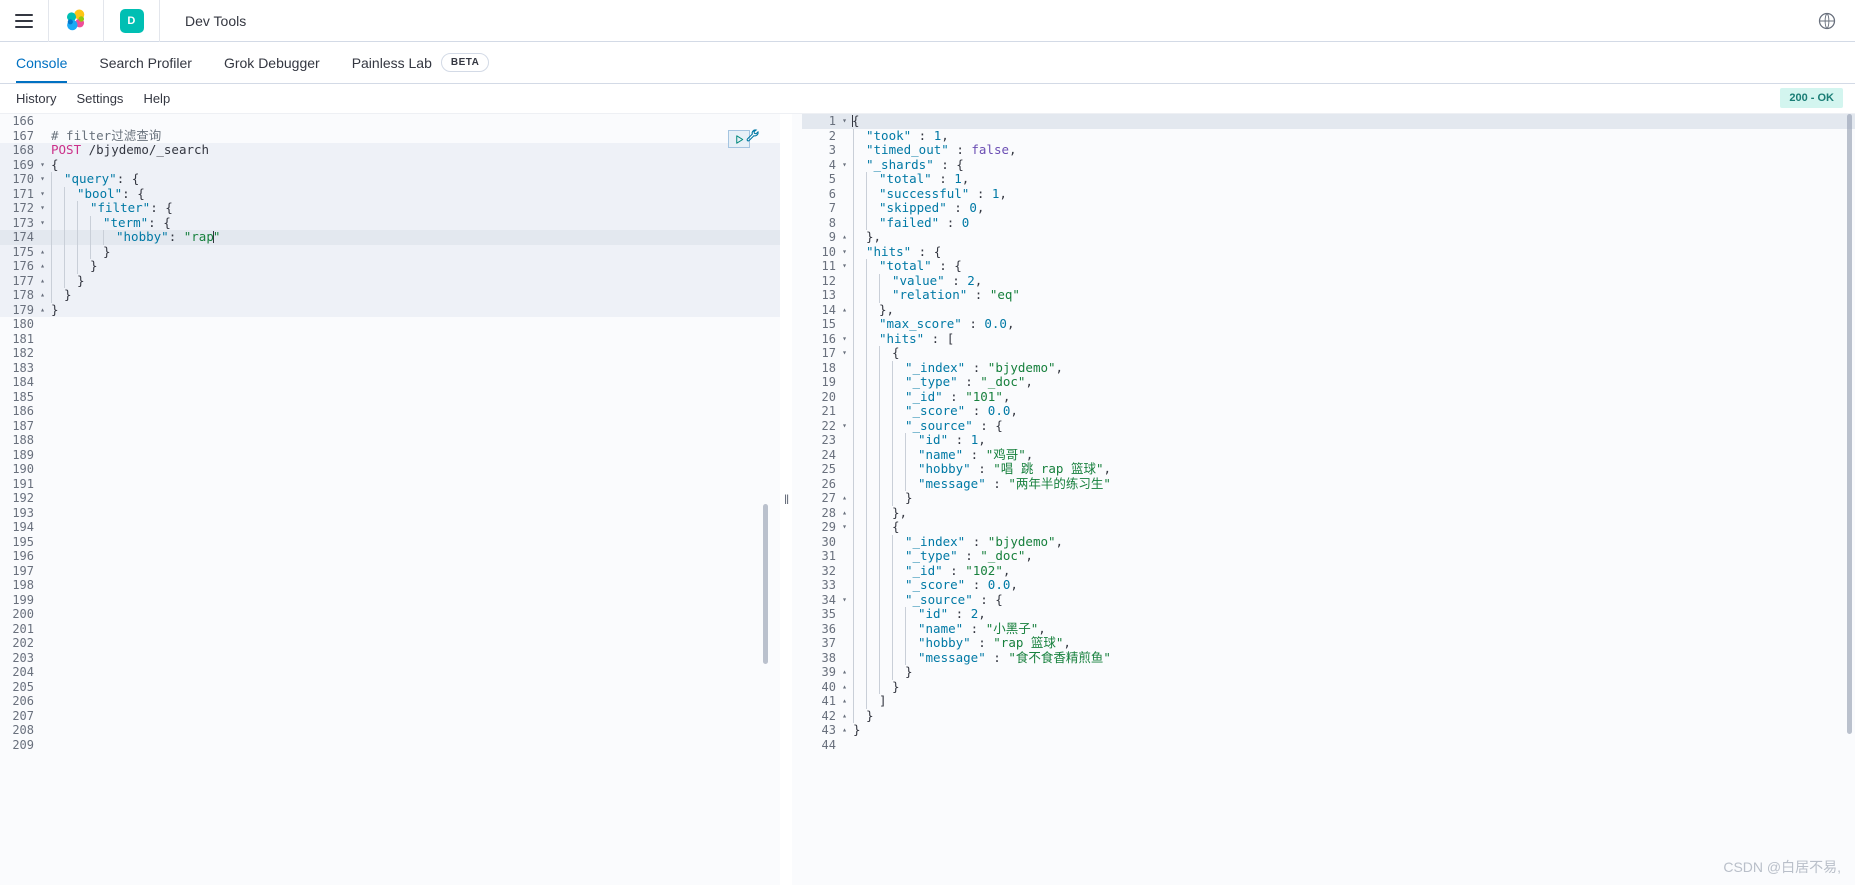 Image resolution: width=1855 pixels, height=885 pixels. I want to click on code-line: 194, so click(390, 527).